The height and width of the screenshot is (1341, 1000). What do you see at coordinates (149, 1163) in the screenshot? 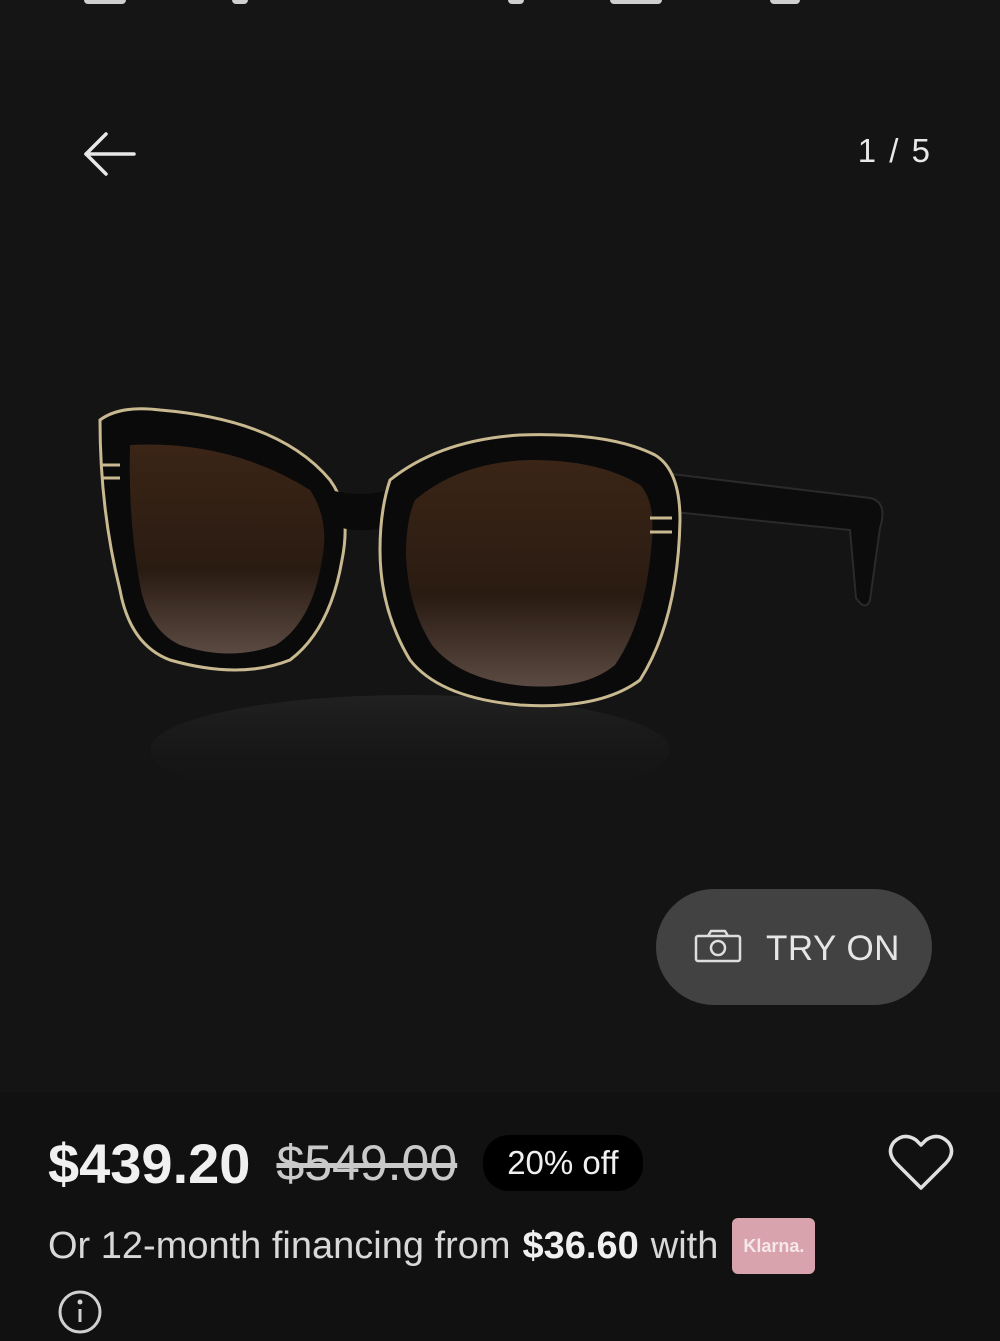
I see `sale-price: $439.20` at bounding box center [149, 1163].